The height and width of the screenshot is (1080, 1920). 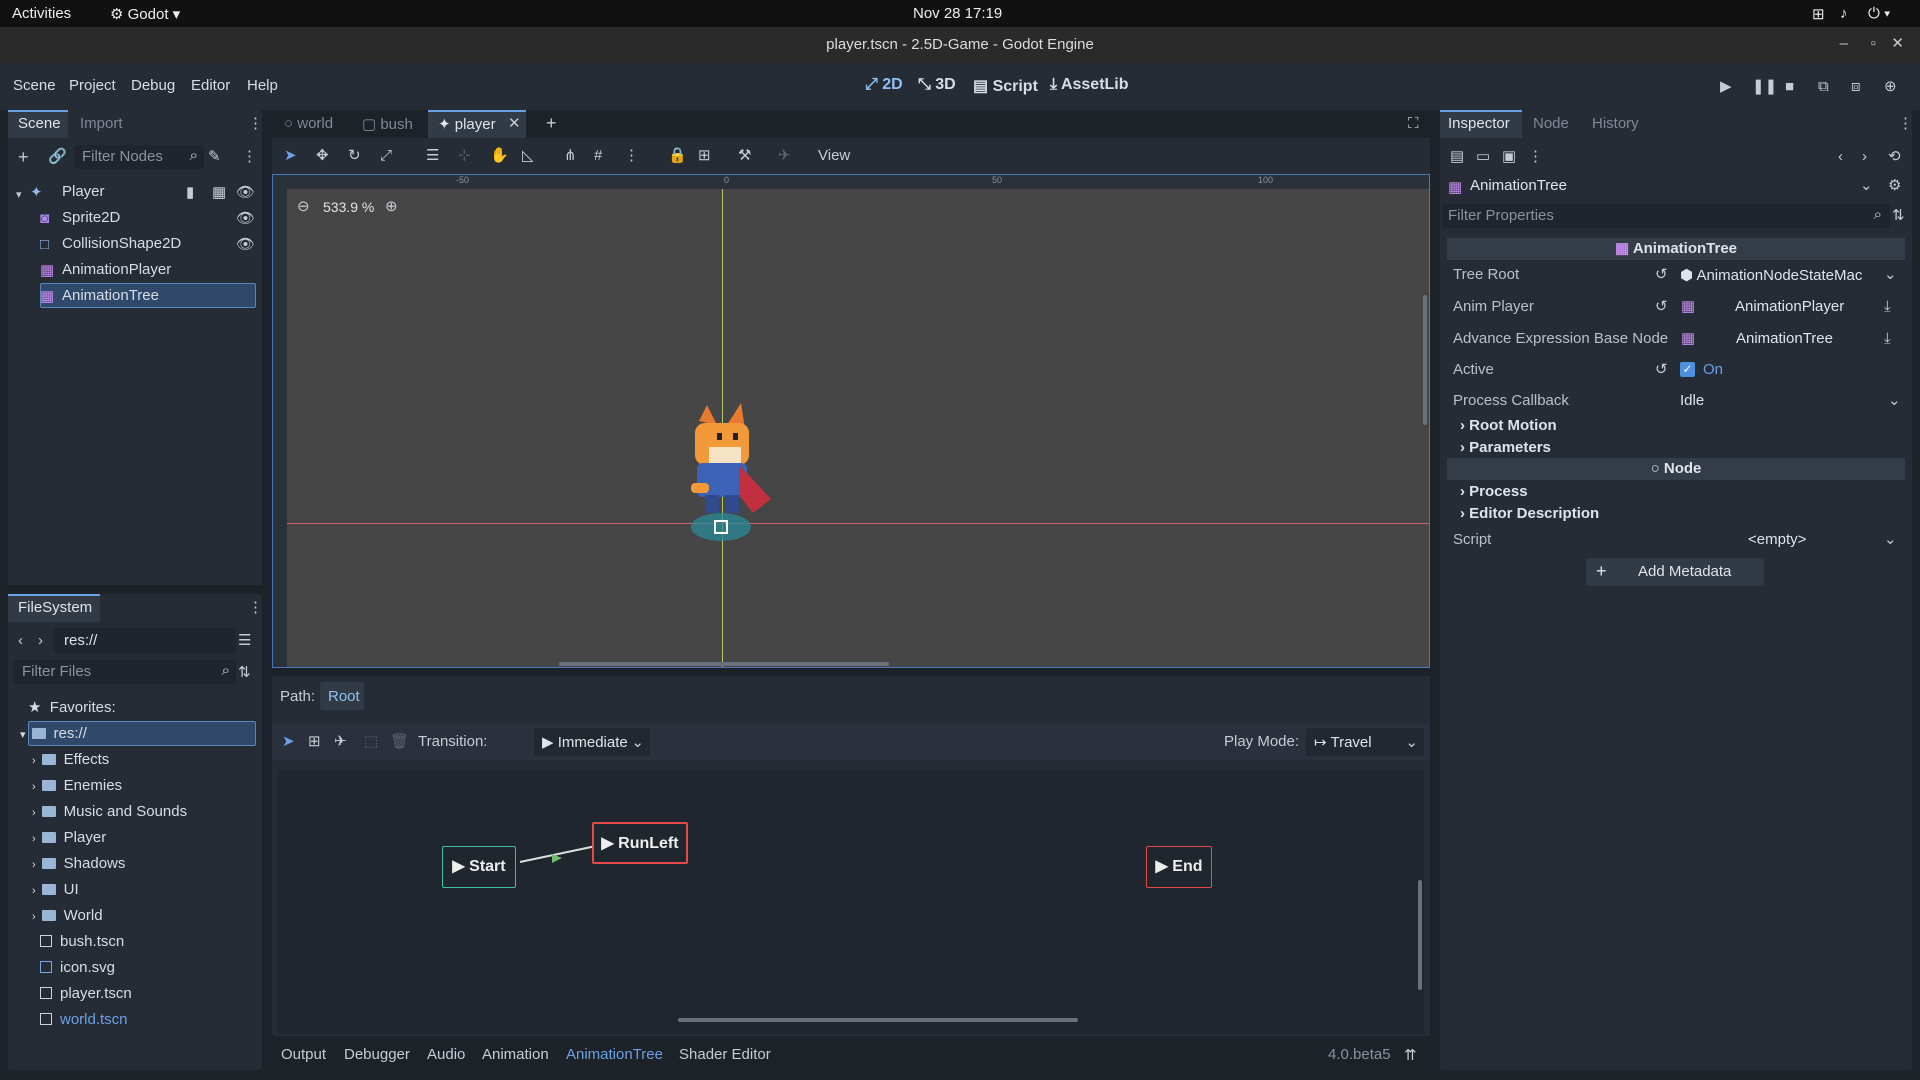 I want to click on scene-options-icon: ⋮, so click(x=249, y=157).